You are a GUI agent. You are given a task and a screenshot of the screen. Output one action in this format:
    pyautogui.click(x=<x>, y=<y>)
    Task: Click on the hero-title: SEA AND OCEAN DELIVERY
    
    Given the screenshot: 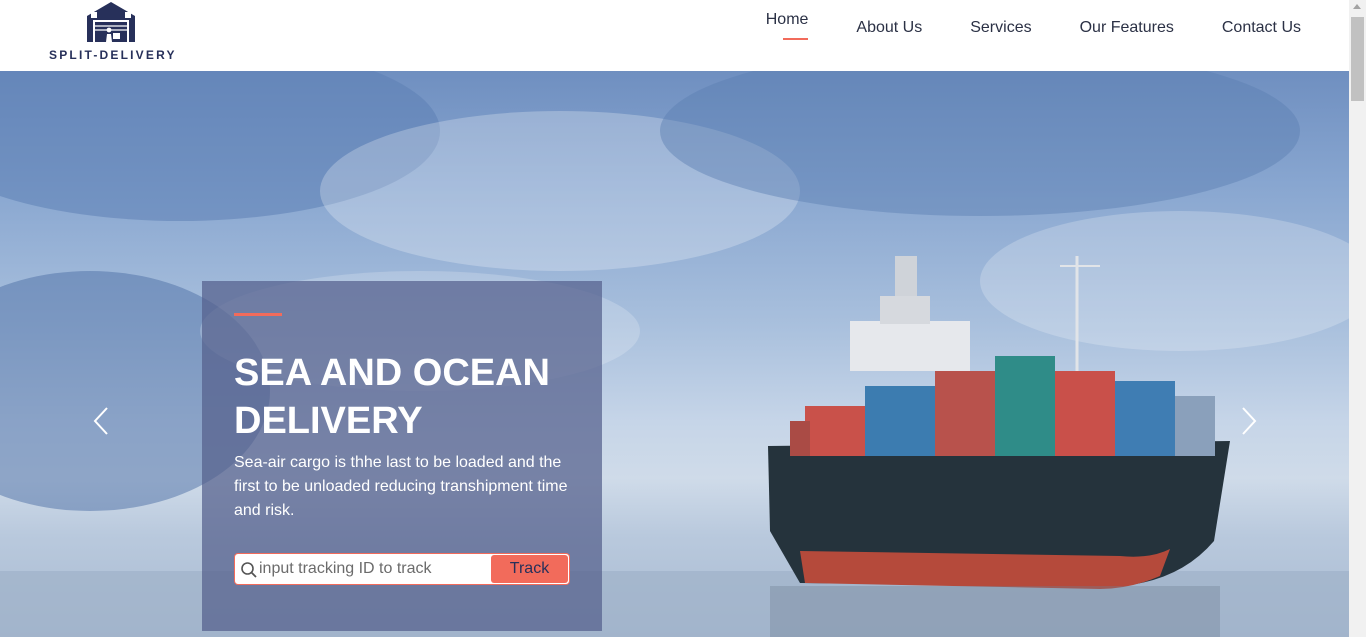 What is the action you would take?
    pyautogui.click(x=392, y=397)
    